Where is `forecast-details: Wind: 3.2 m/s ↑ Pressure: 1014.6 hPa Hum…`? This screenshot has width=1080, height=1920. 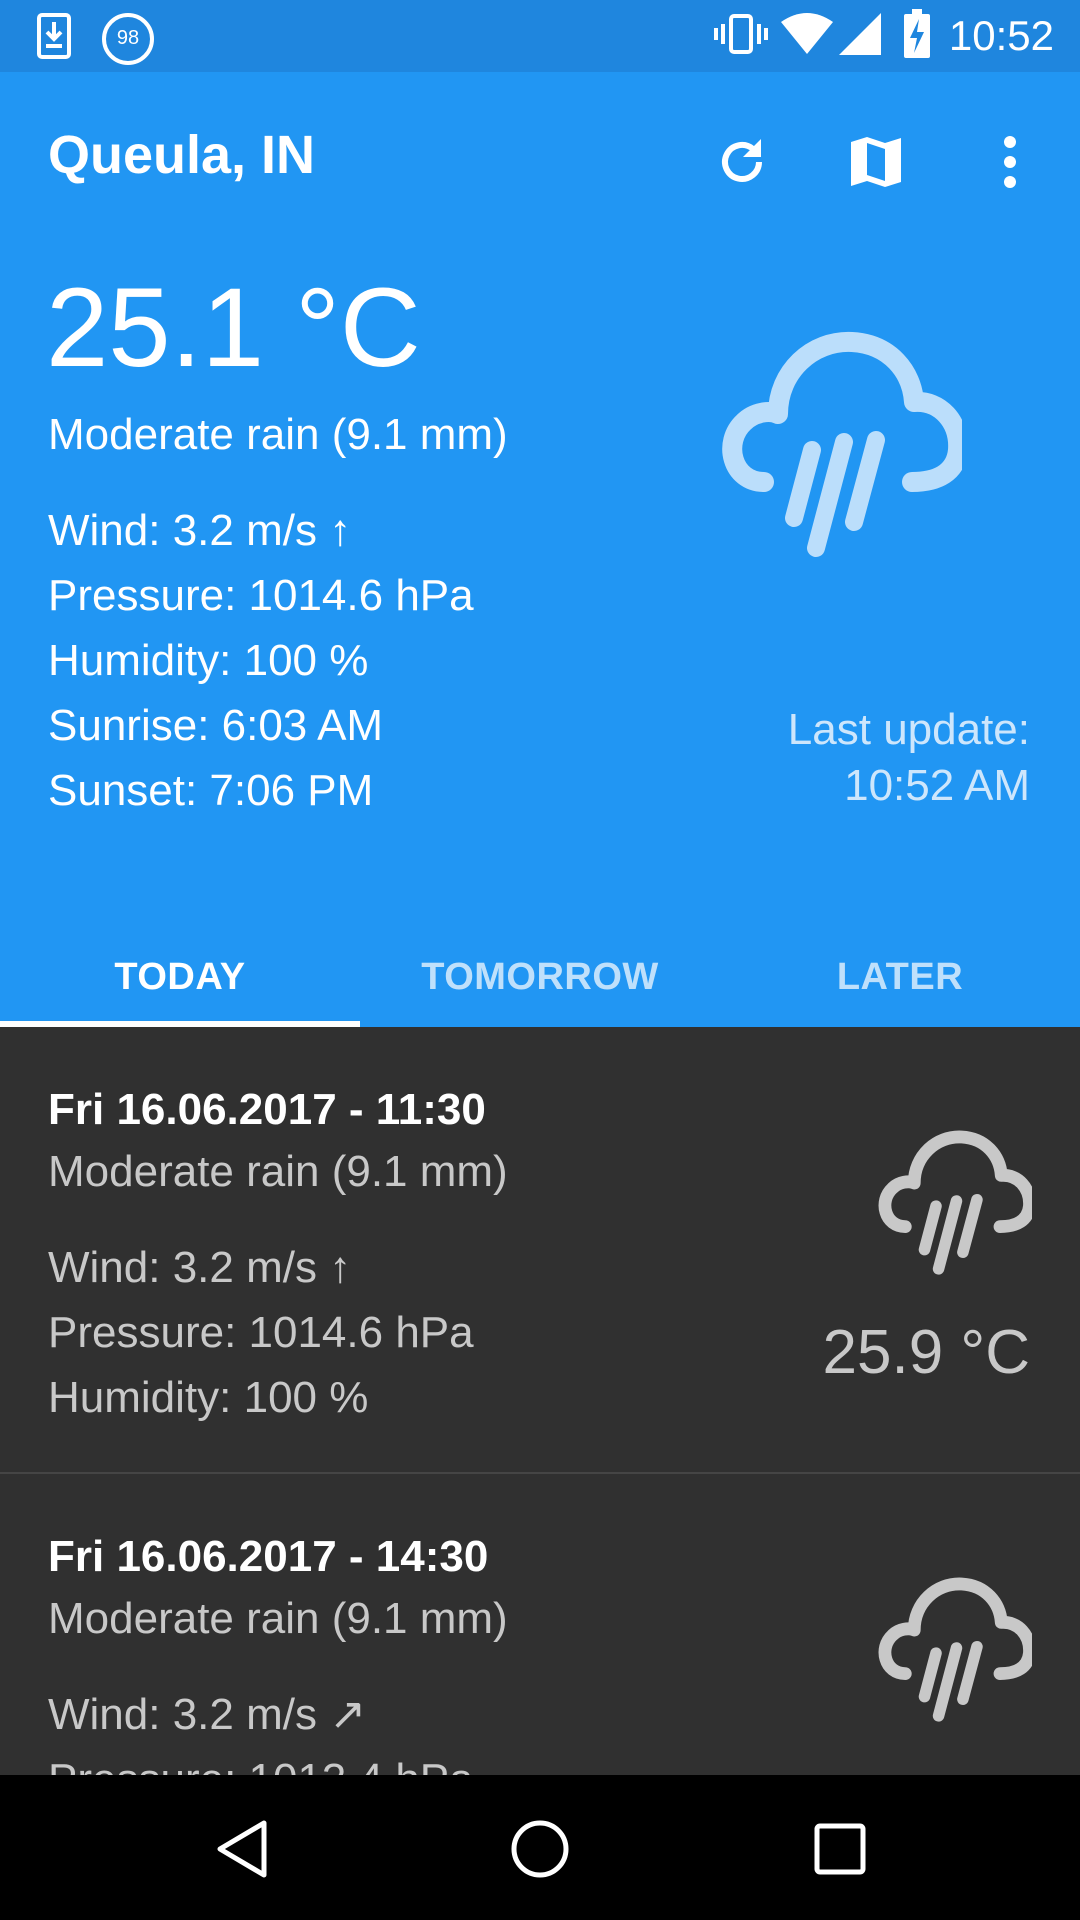 forecast-details: Wind: 3.2 m/s ↑ Pressure: 1014.6 hPa Hum… is located at coordinates (261, 1332).